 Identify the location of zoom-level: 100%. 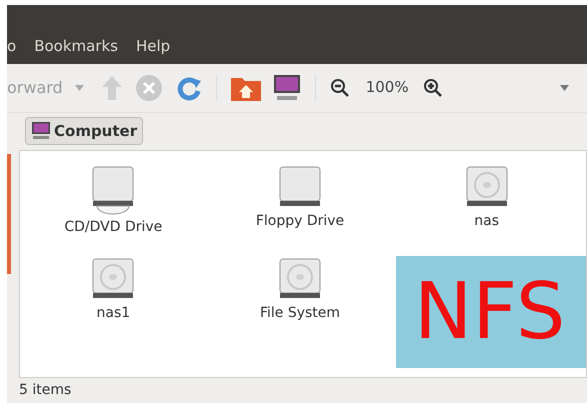
(387, 87).